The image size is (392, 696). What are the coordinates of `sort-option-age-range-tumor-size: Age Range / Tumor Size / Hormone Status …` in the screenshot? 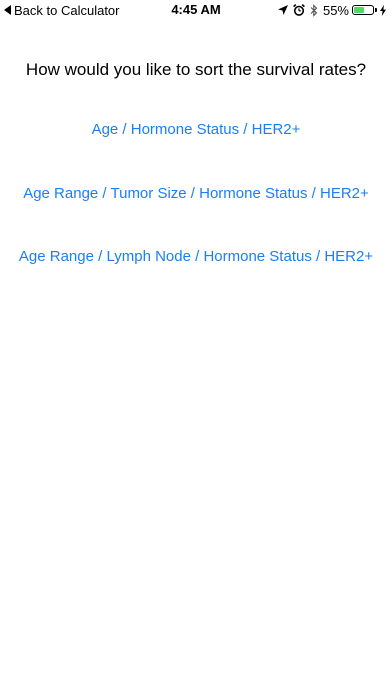 It's located at (196, 193).